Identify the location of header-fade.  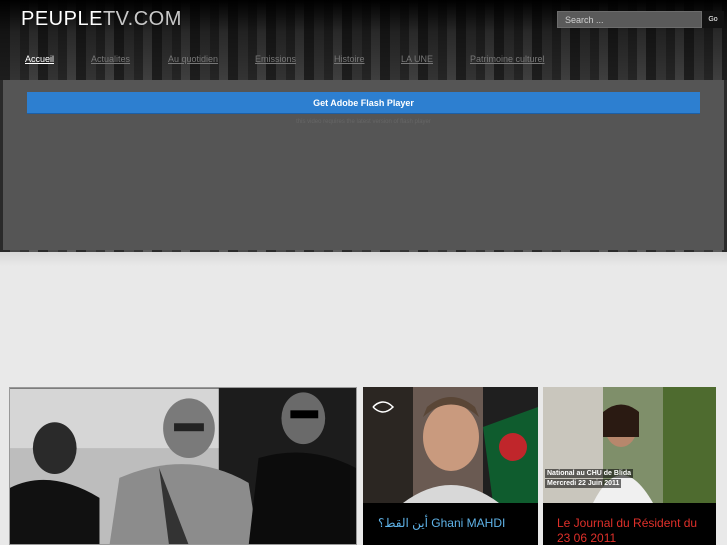
(363, 259).